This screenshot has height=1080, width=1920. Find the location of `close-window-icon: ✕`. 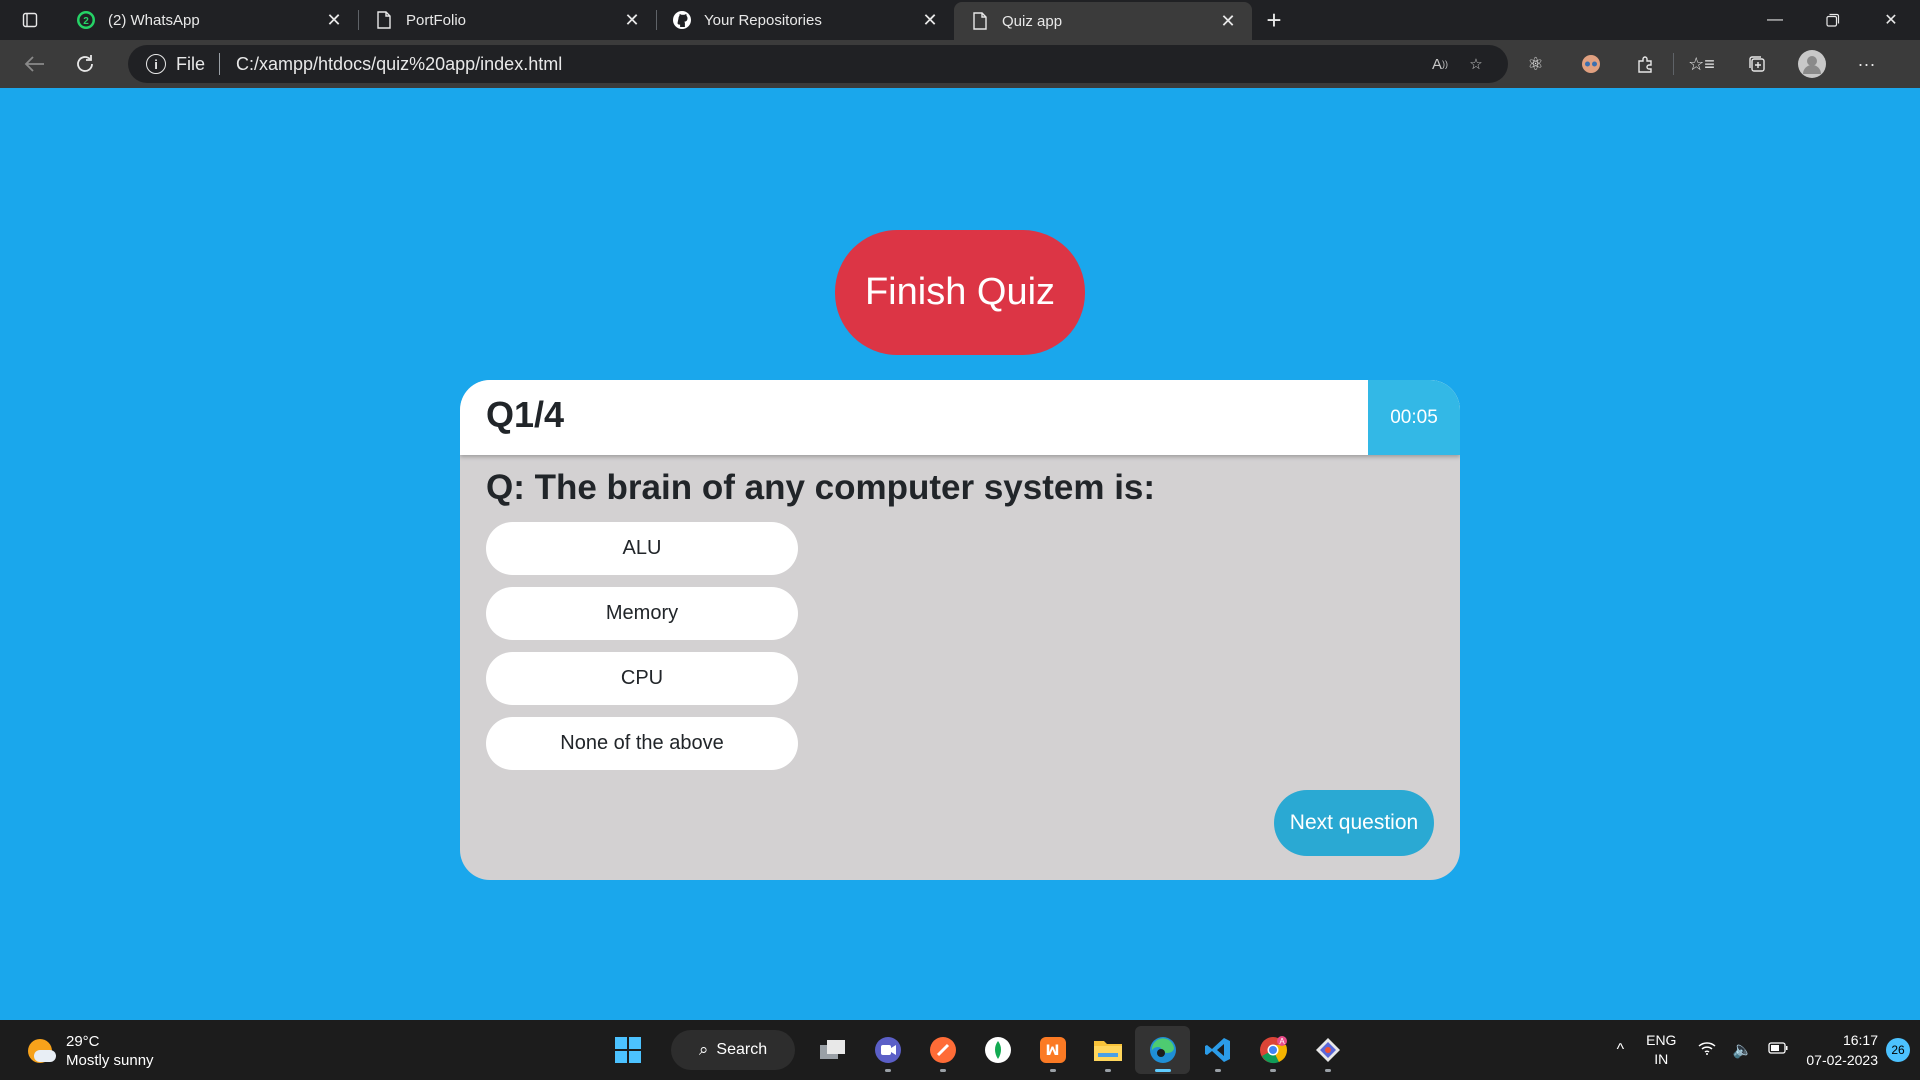

close-window-icon: ✕ is located at coordinates (1891, 20).